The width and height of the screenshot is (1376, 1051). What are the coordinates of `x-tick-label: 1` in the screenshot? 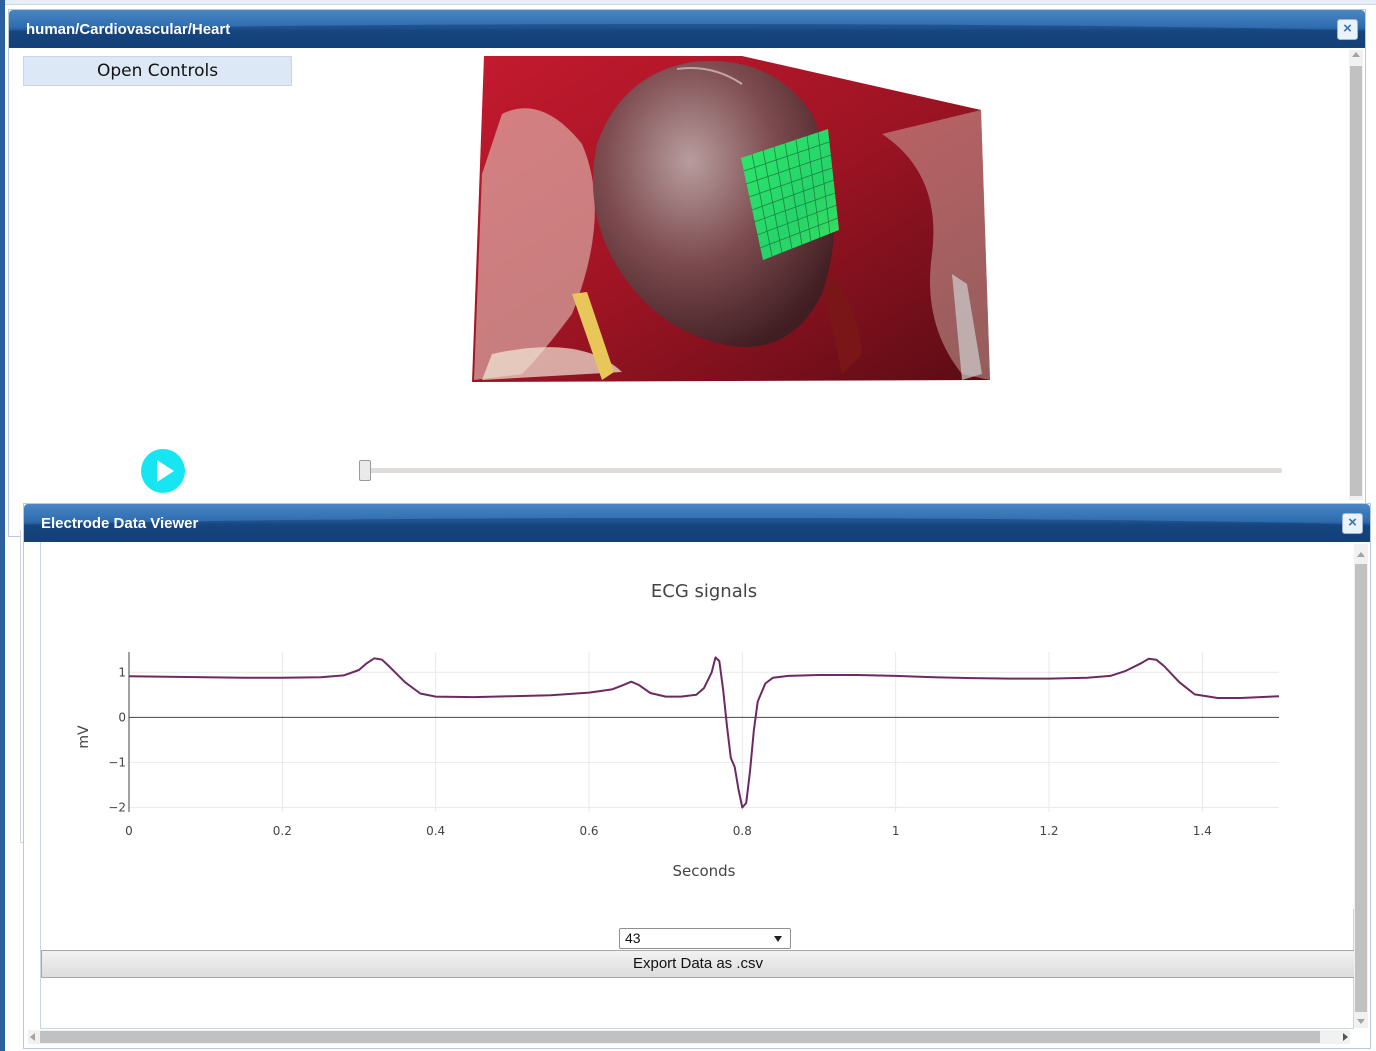 It's located at (896, 831).